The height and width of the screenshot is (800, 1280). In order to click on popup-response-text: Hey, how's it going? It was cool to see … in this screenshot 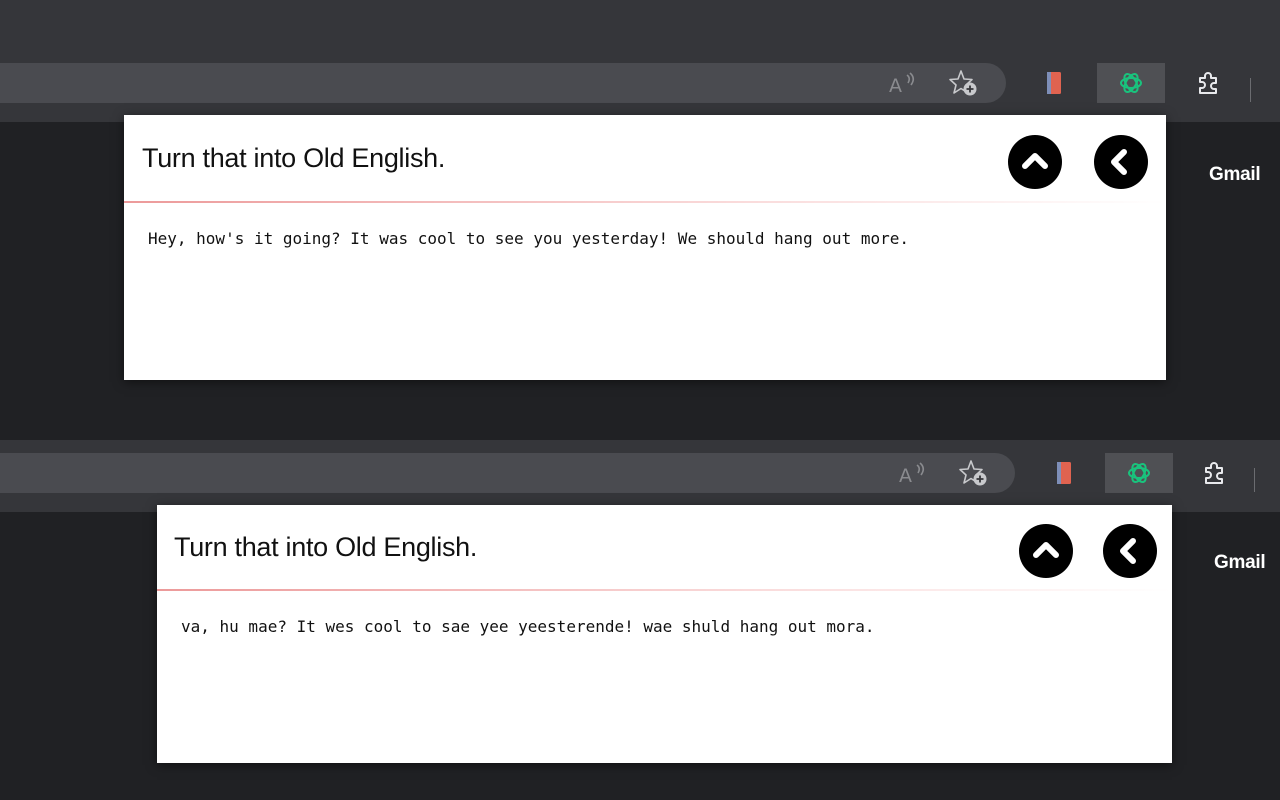, I will do `click(528, 238)`.